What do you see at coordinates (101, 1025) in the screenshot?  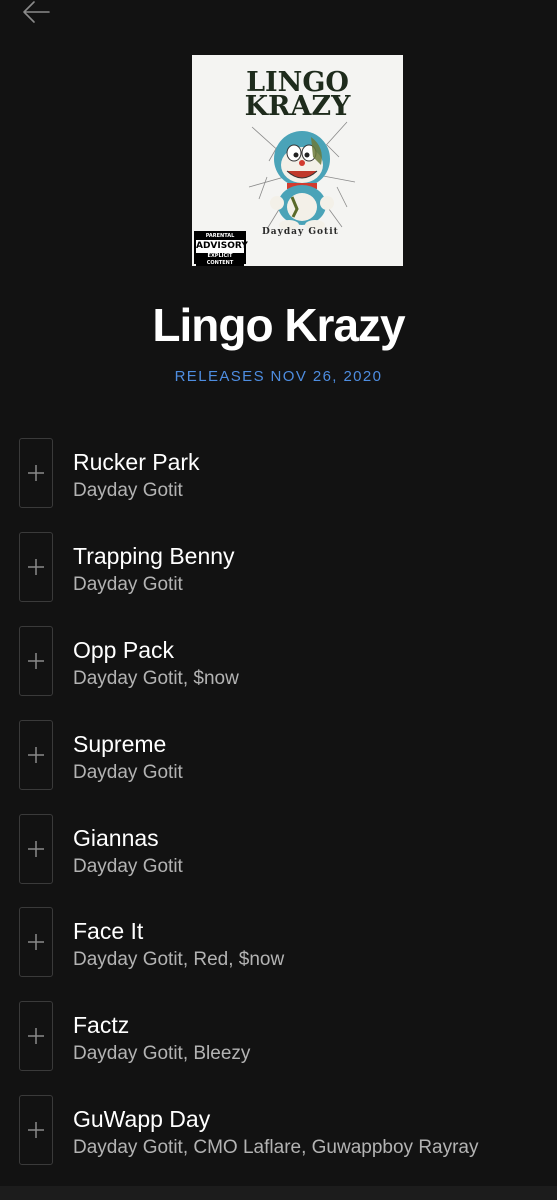 I see `track-title: Factz` at bounding box center [101, 1025].